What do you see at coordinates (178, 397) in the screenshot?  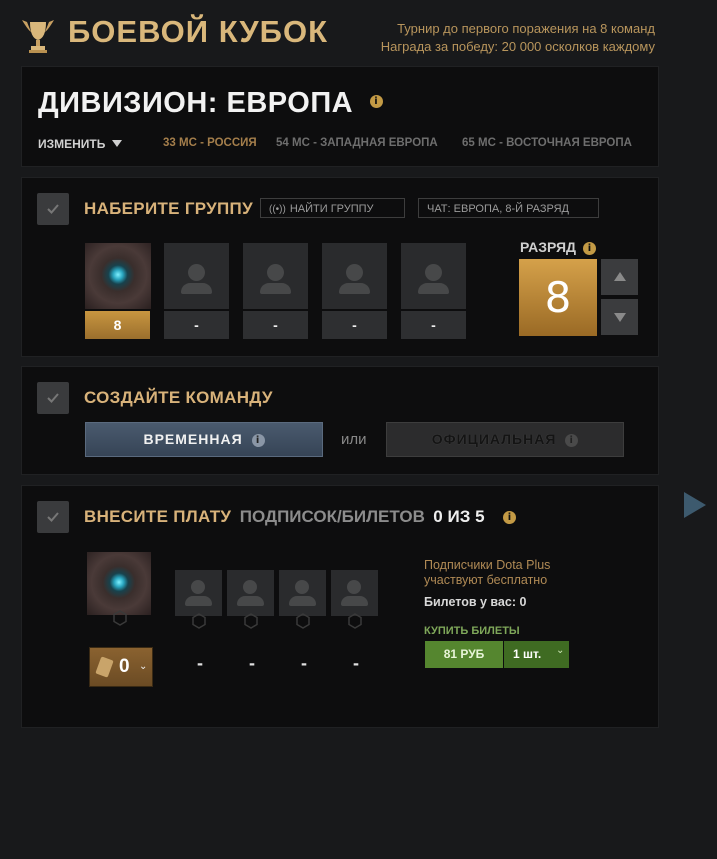 I see `team-title: СОЗДАЙТЕ КОМАНДУ` at bounding box center [178, 397].